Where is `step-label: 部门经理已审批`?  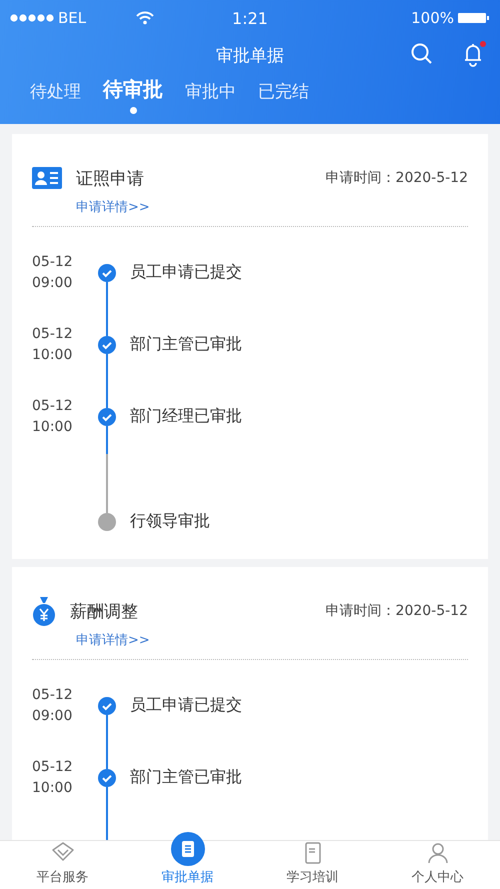
step-label: 部门经理已审批 is located at coordinates (186, 416).